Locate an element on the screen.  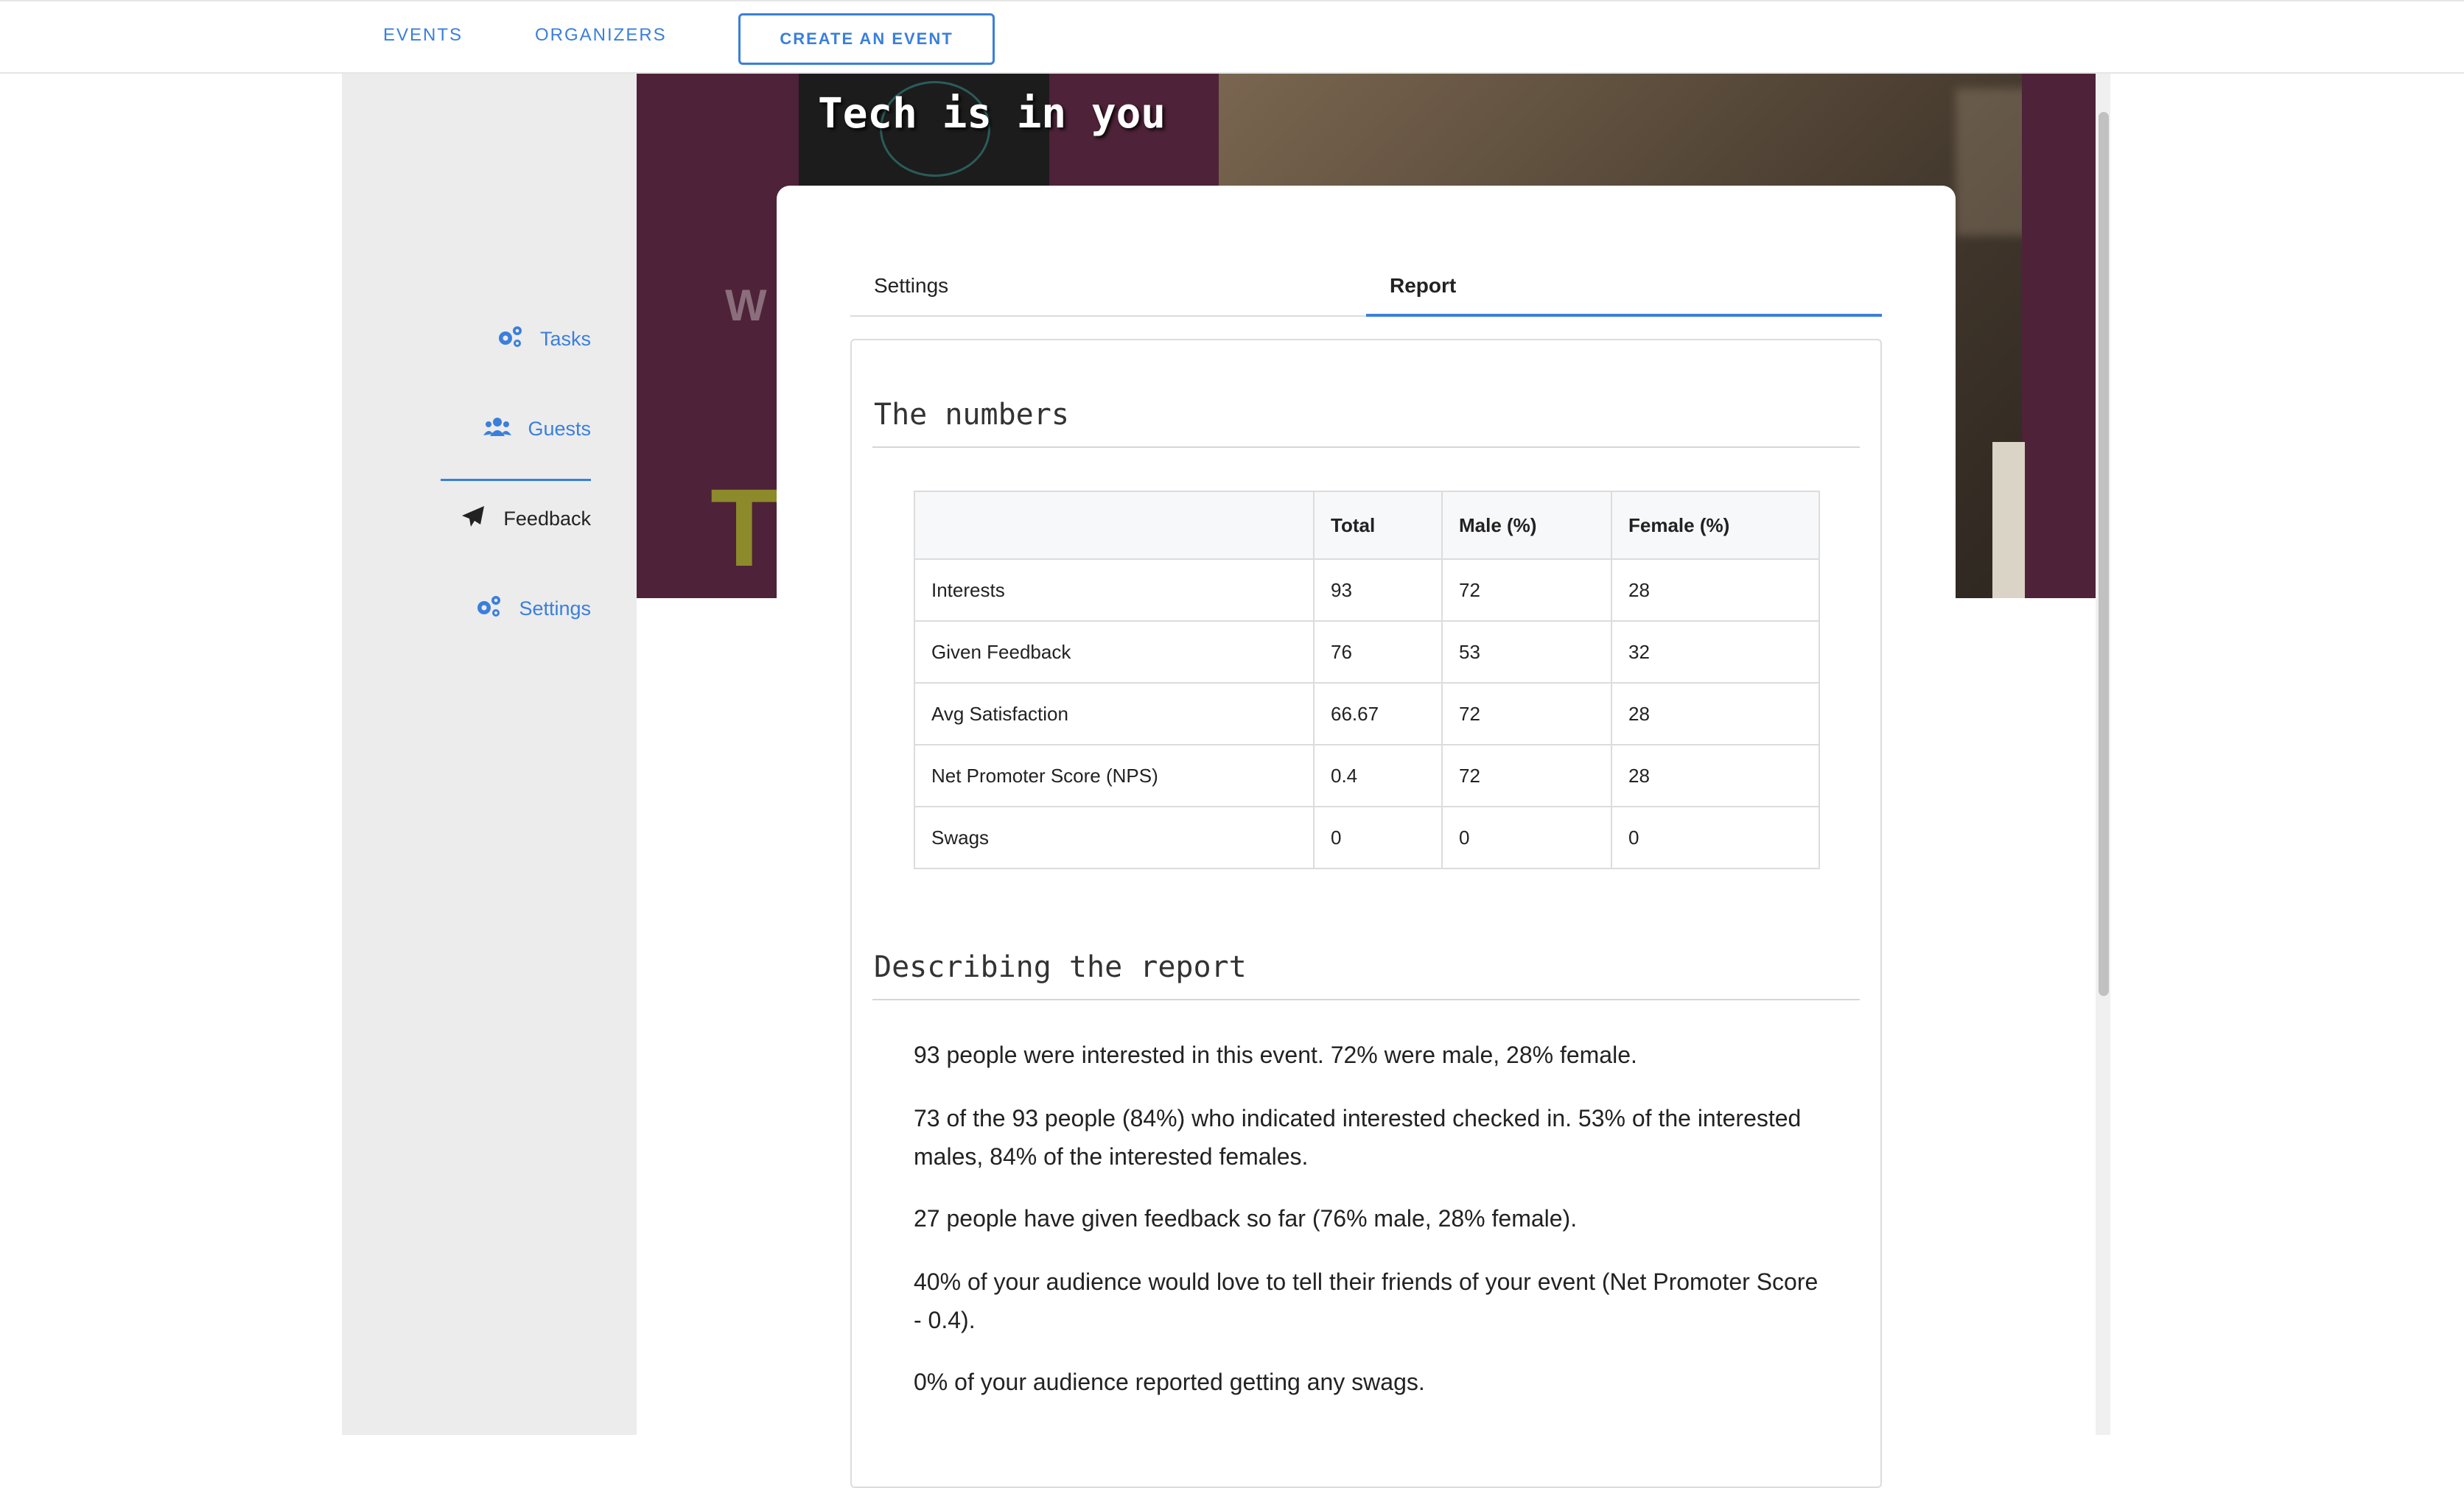
sidebar-item-label: Guests is located at coordinates (559, 429).